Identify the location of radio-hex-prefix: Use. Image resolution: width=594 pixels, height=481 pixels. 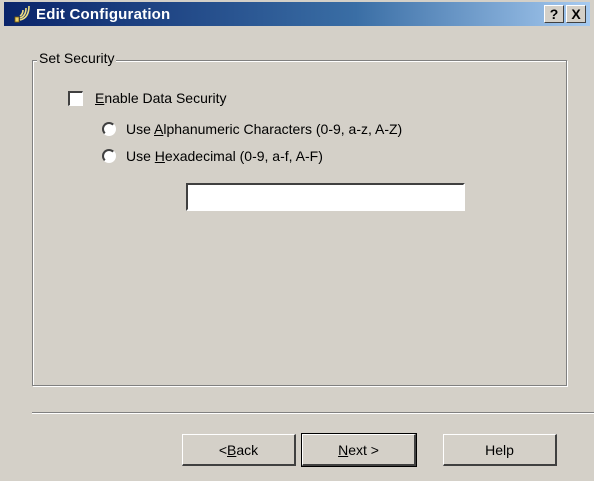
(140, 156).